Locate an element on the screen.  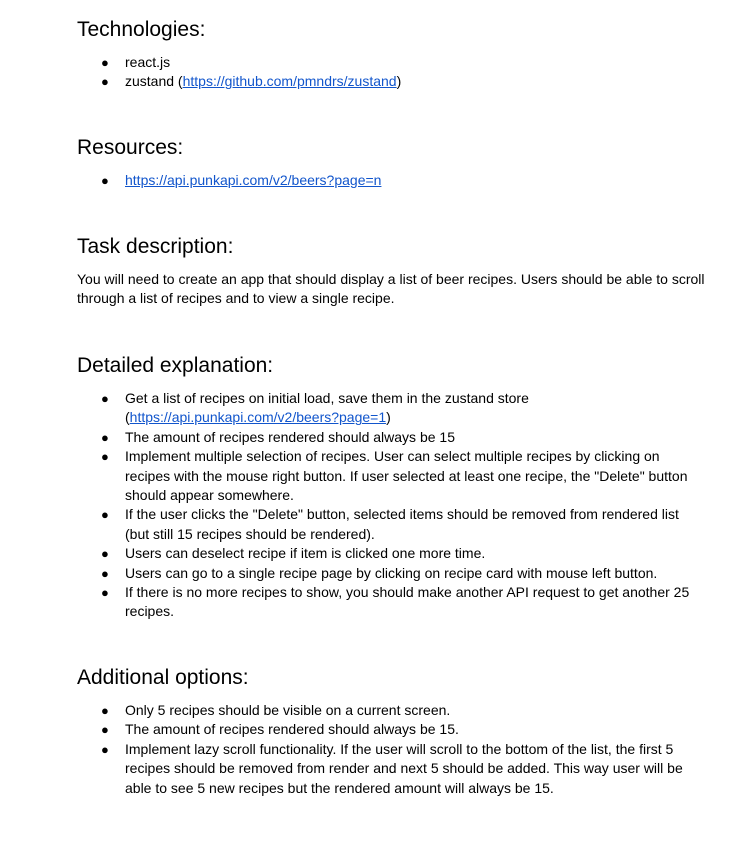
list-item-prefix: zustand ( is located at coordinates (154, 81).